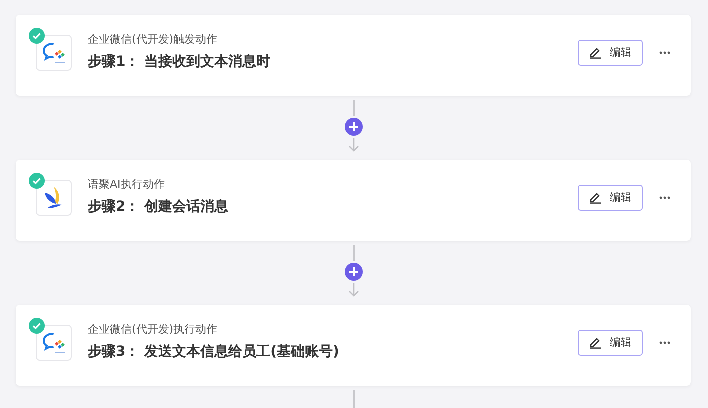  What do you see at coordinates (153, 329) in the screenshot?
I see `step-category: 企业微信(代开发)执行动作` at bounding box center [153, 329].